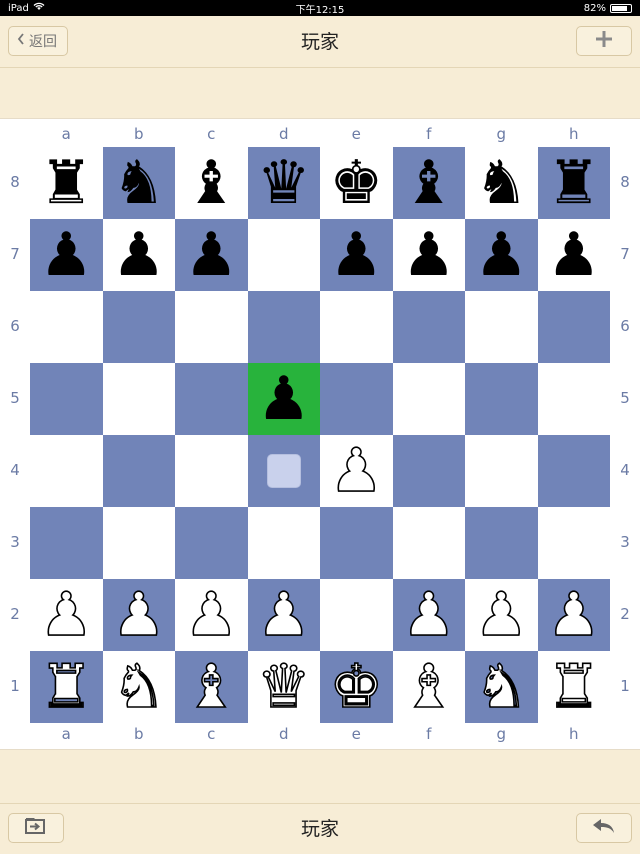 The image size is (640, 854). I want to click on black-piece-e8: ♚, so click(356, 183).